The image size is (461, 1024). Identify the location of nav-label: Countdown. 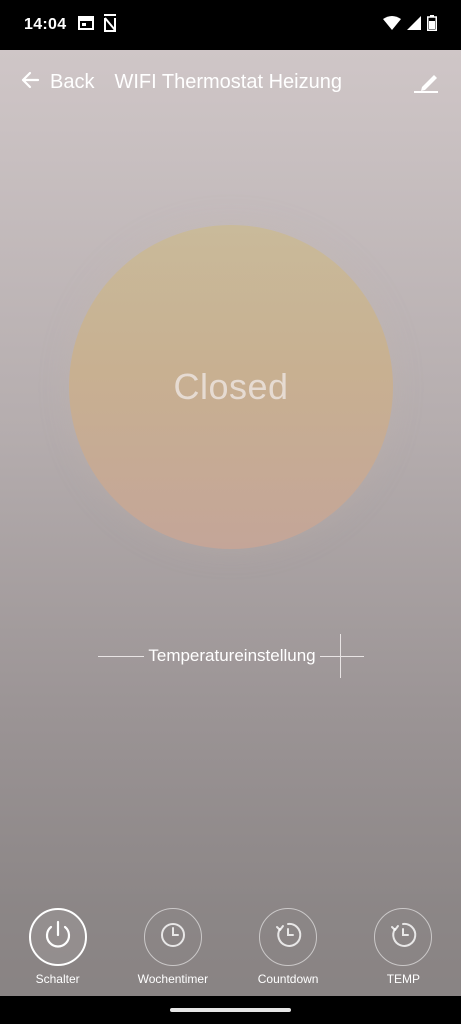
(288, 979).